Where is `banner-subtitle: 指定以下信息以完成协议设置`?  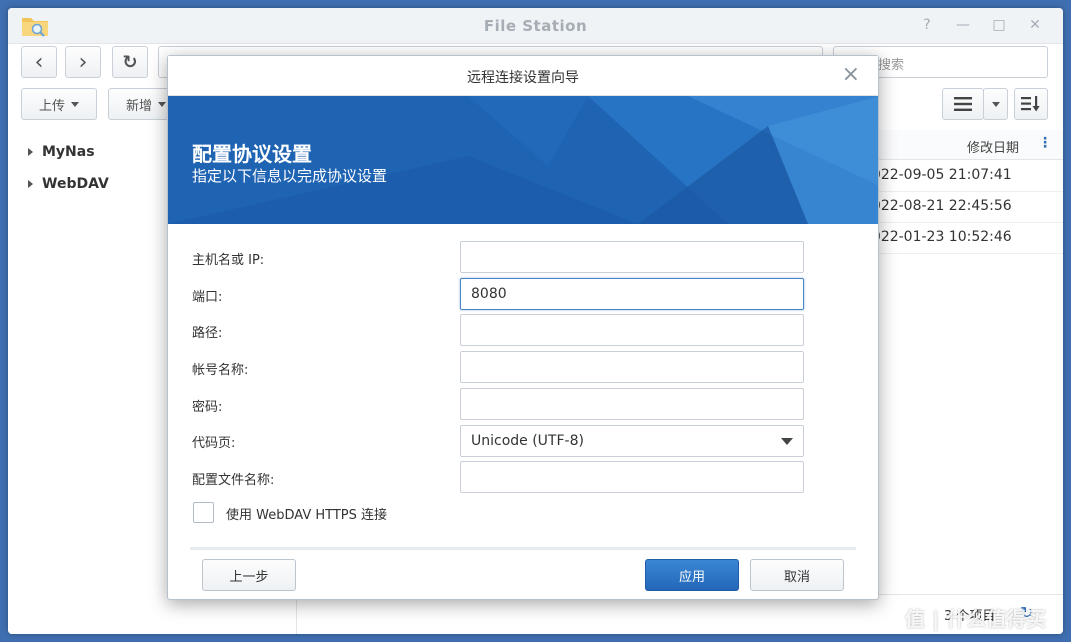 banner-subtitle: 指定以下信息以完成协议设置 is located at coordinates (290, 176).